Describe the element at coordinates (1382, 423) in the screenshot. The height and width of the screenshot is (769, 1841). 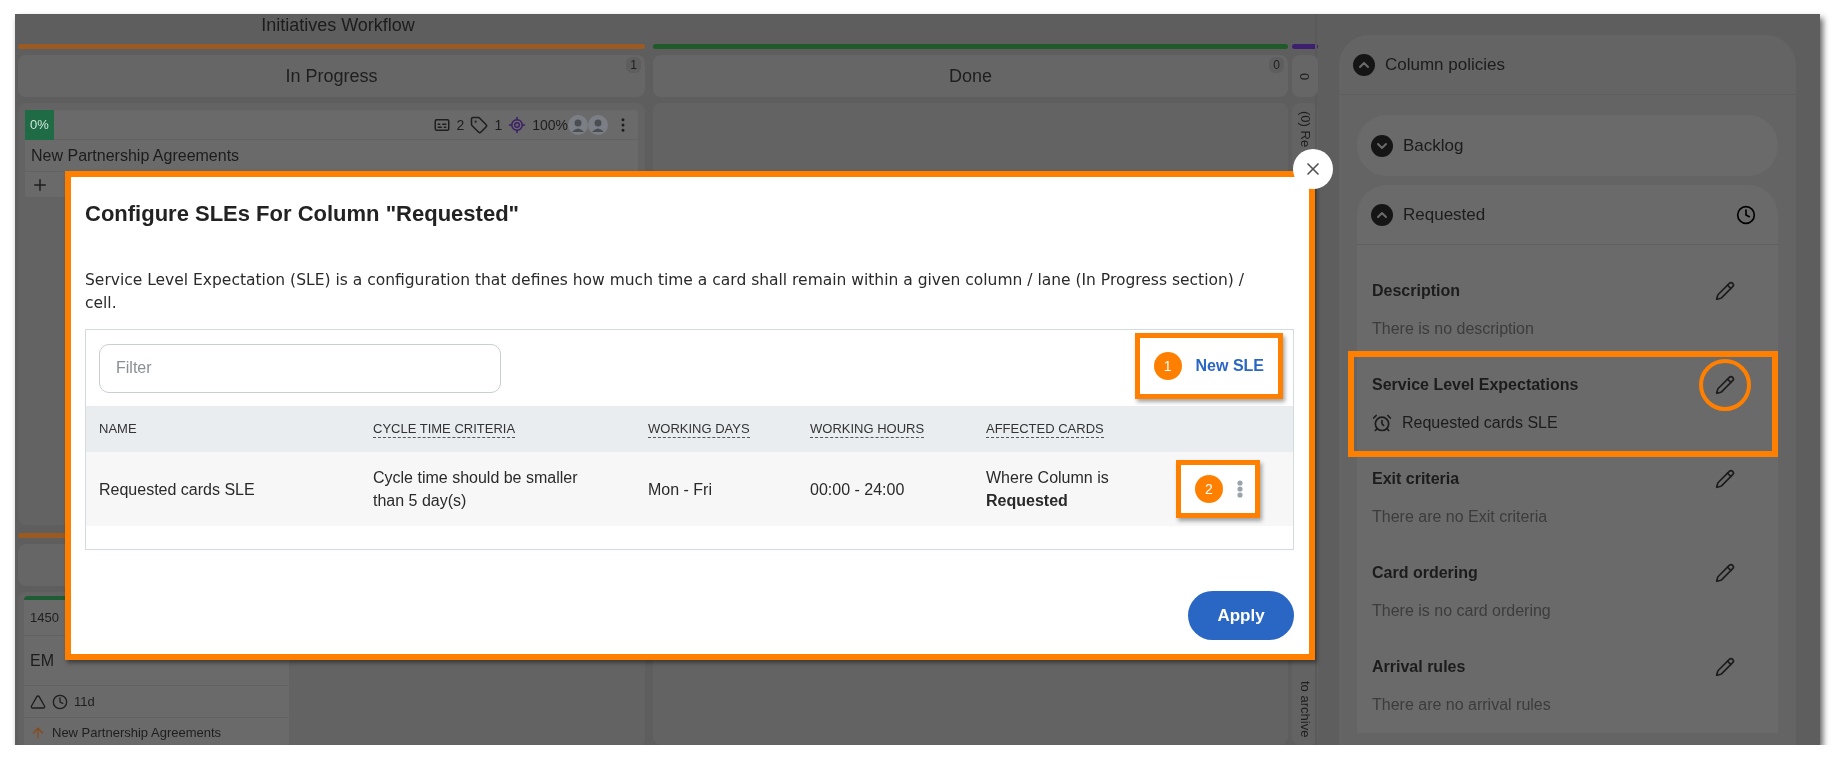
I see `alarm-clock-icon` at that location.